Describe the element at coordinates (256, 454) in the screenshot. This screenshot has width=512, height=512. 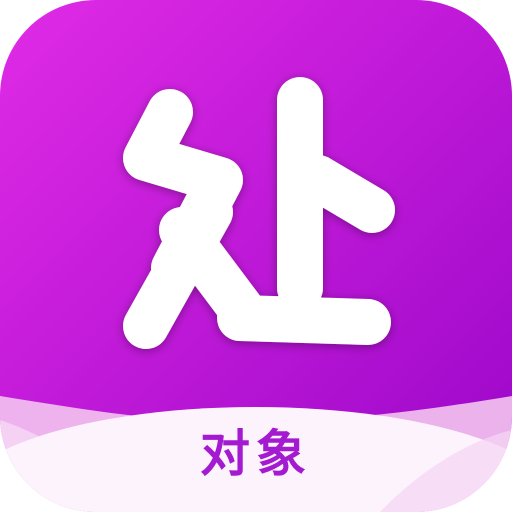
I see `app-name-label: 对象` at that location.